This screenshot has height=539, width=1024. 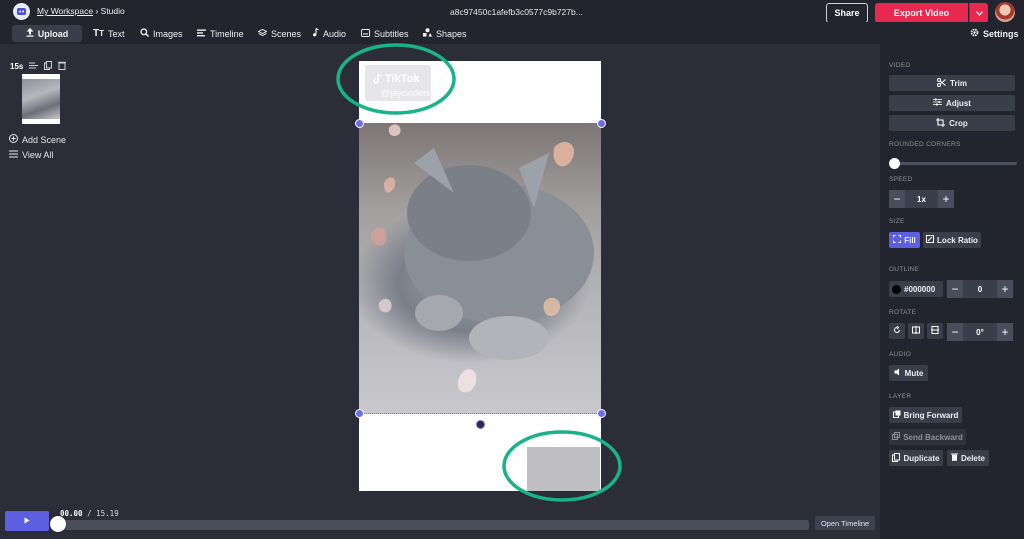 I want to click on bring-forward-button: Bring Forward, so click(x=925, y=415).